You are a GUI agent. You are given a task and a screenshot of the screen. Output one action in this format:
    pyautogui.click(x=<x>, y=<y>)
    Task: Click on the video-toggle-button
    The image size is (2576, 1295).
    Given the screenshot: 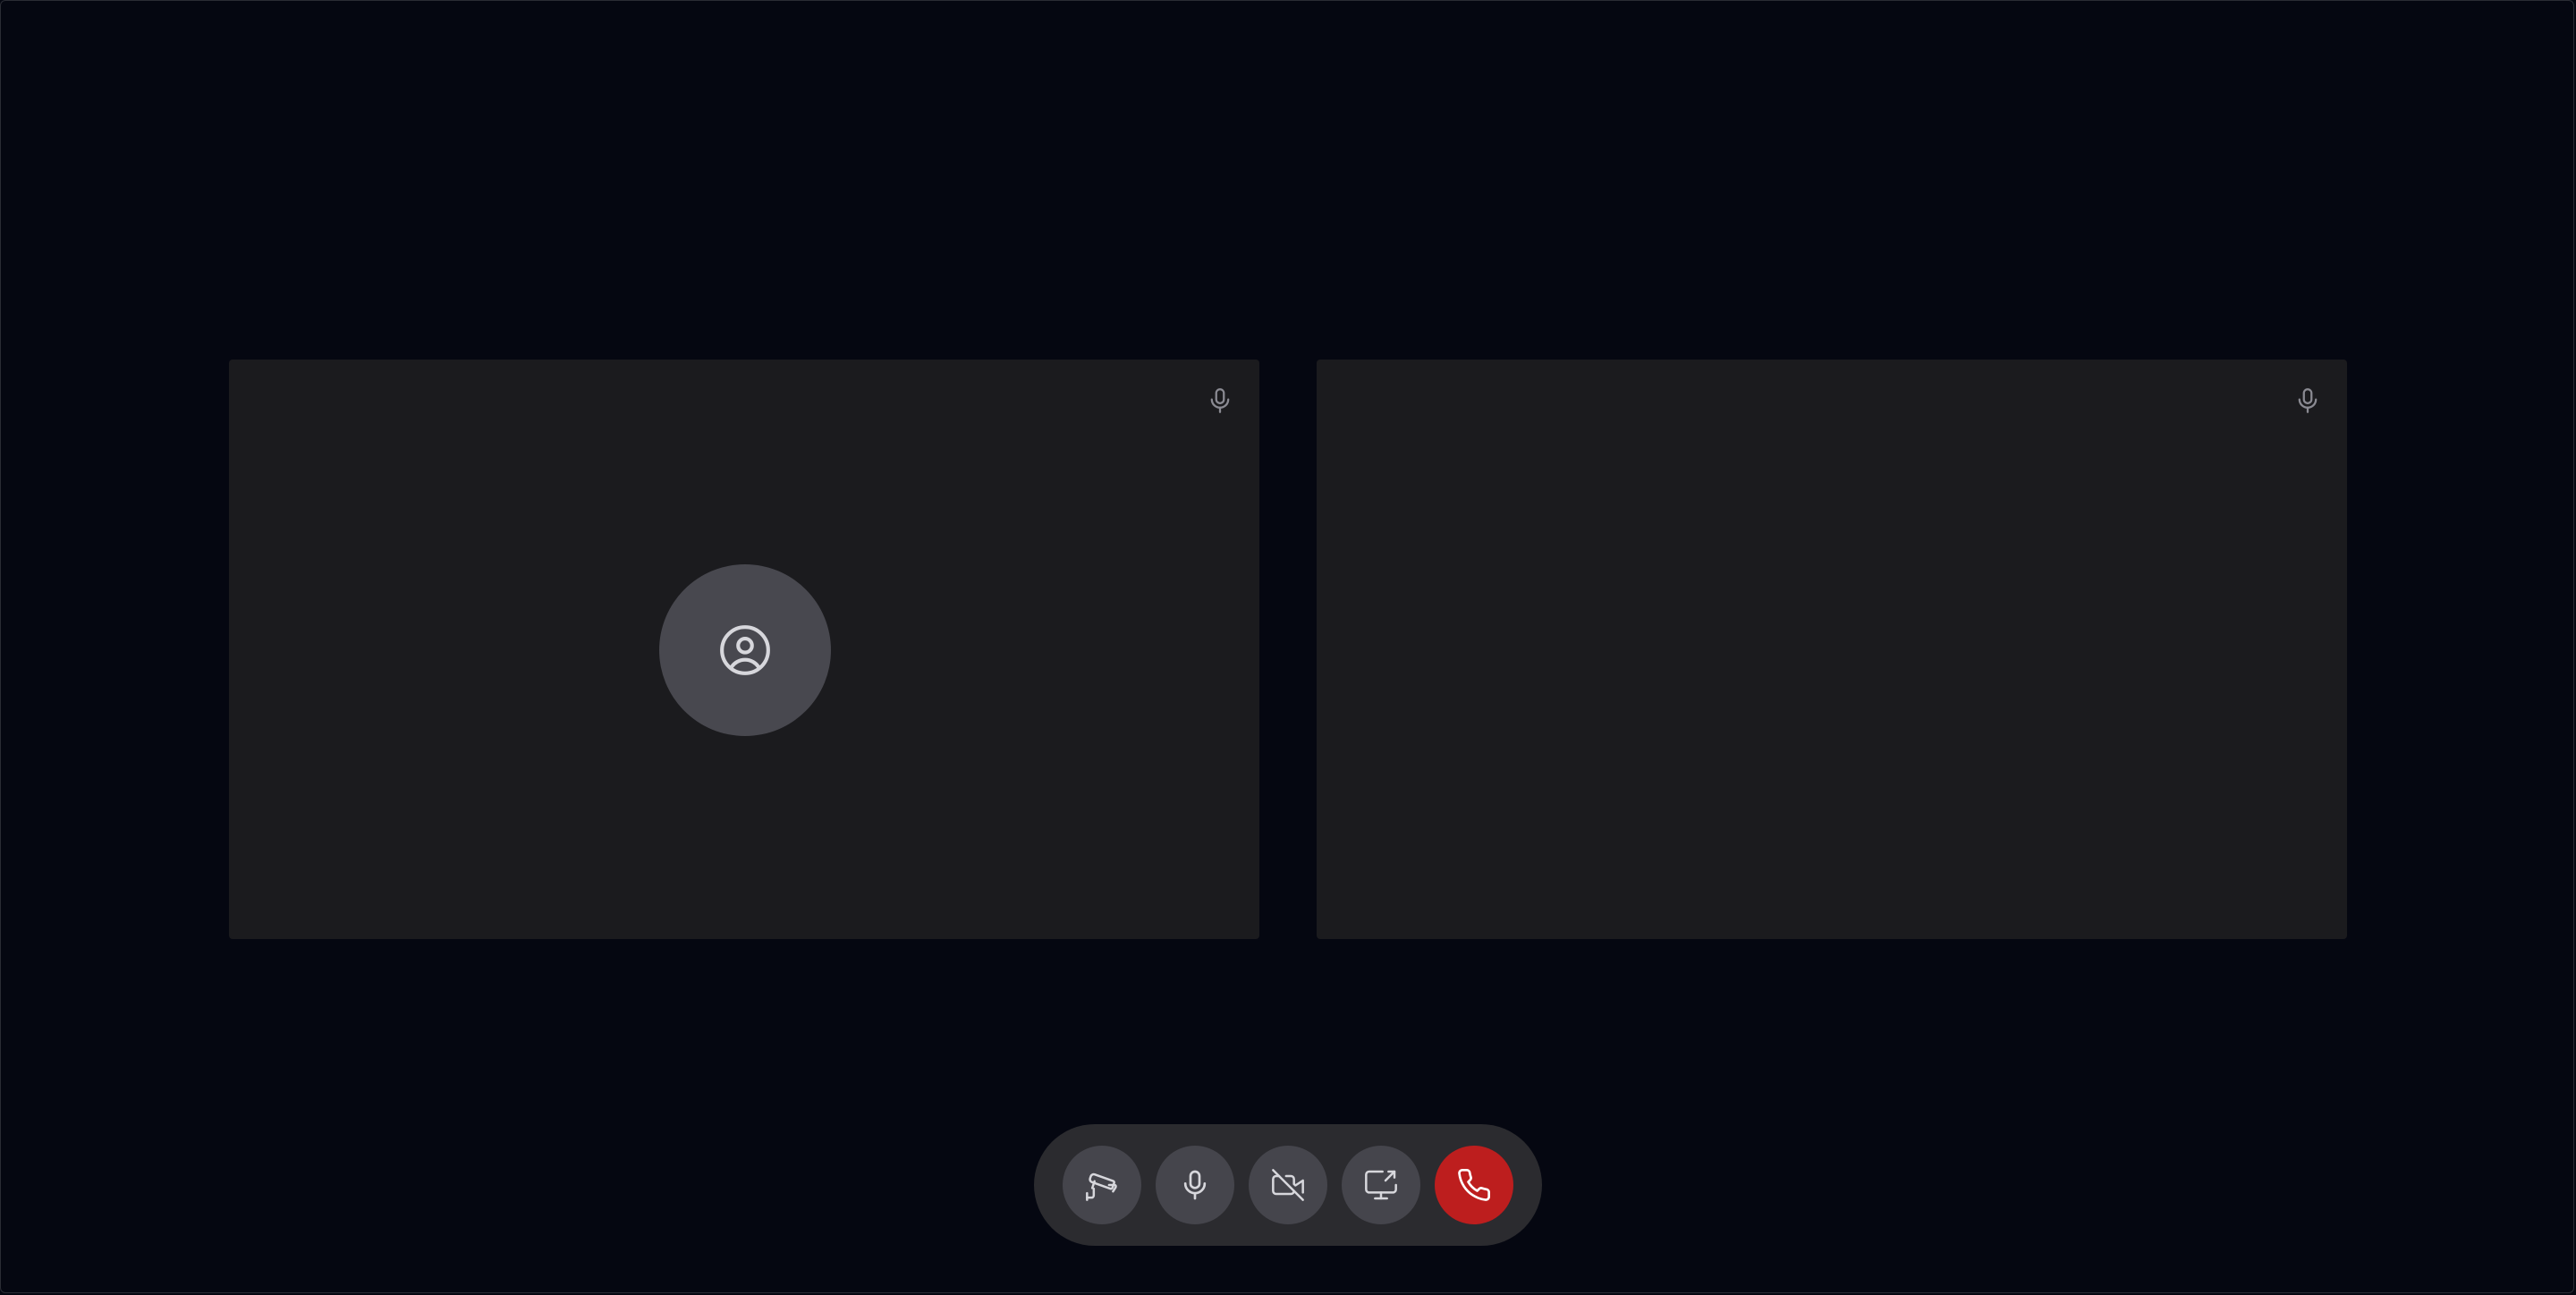 What is the action you would take?
    pyautogui.click(x=1288, y=1185)
    